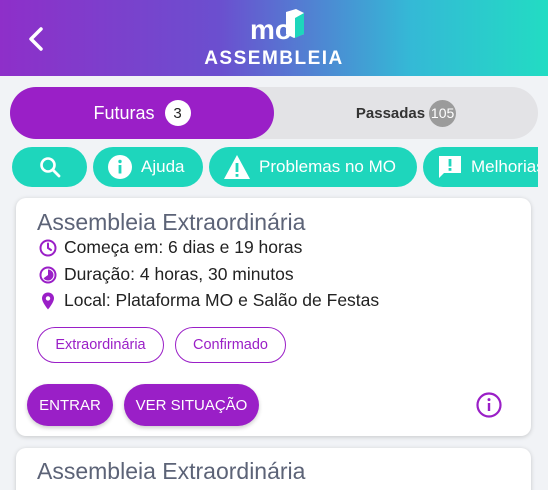 This screenshot has width=548, height=490. I want to click on chip-label: Ajuda, so click(163, 166).